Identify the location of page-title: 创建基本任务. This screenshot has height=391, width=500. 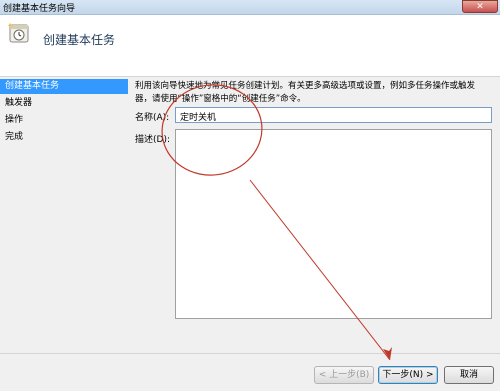
(79, 40).